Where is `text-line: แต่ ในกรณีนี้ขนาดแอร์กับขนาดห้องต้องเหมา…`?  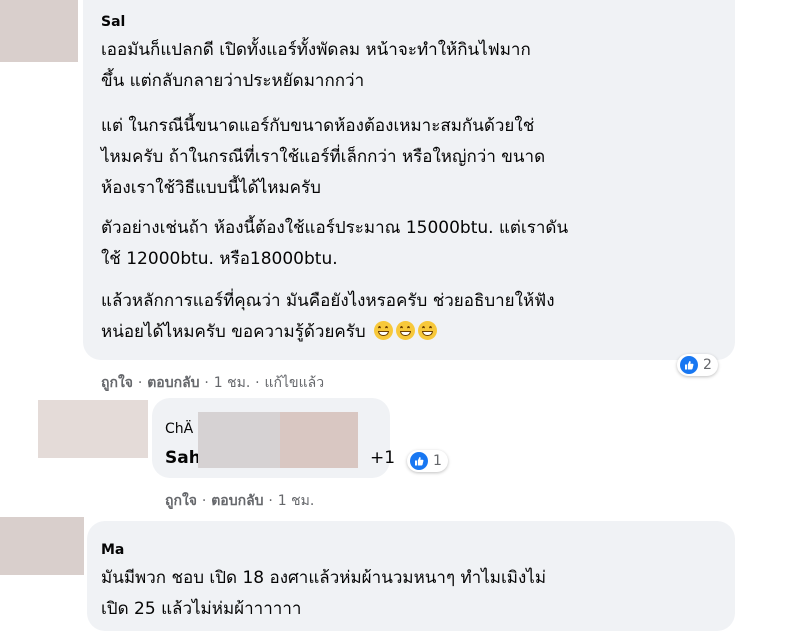
text-line: แต่ ในกรณีนี้ขนาดแอร์กับขนาดห้องต้องเหมา… is located at coordinates (318, 126).